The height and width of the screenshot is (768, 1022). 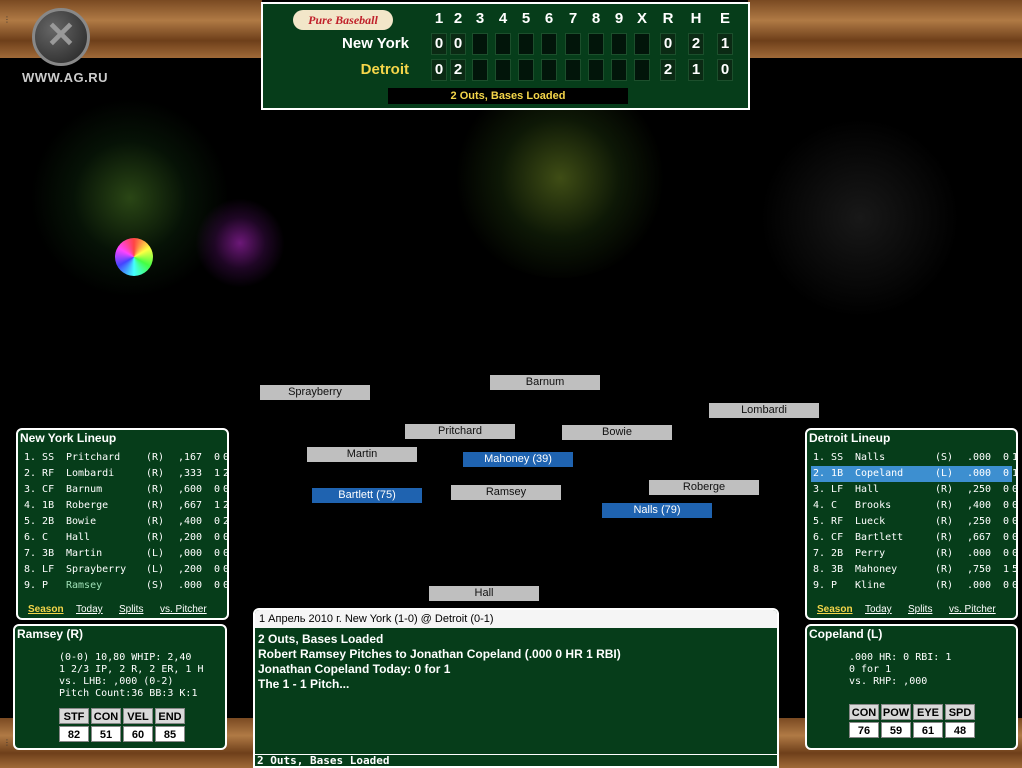 What do you see at coordinates (704, 487) in the screenshot?
I see `field-player: Roberge` at bounding box center [704, 487].